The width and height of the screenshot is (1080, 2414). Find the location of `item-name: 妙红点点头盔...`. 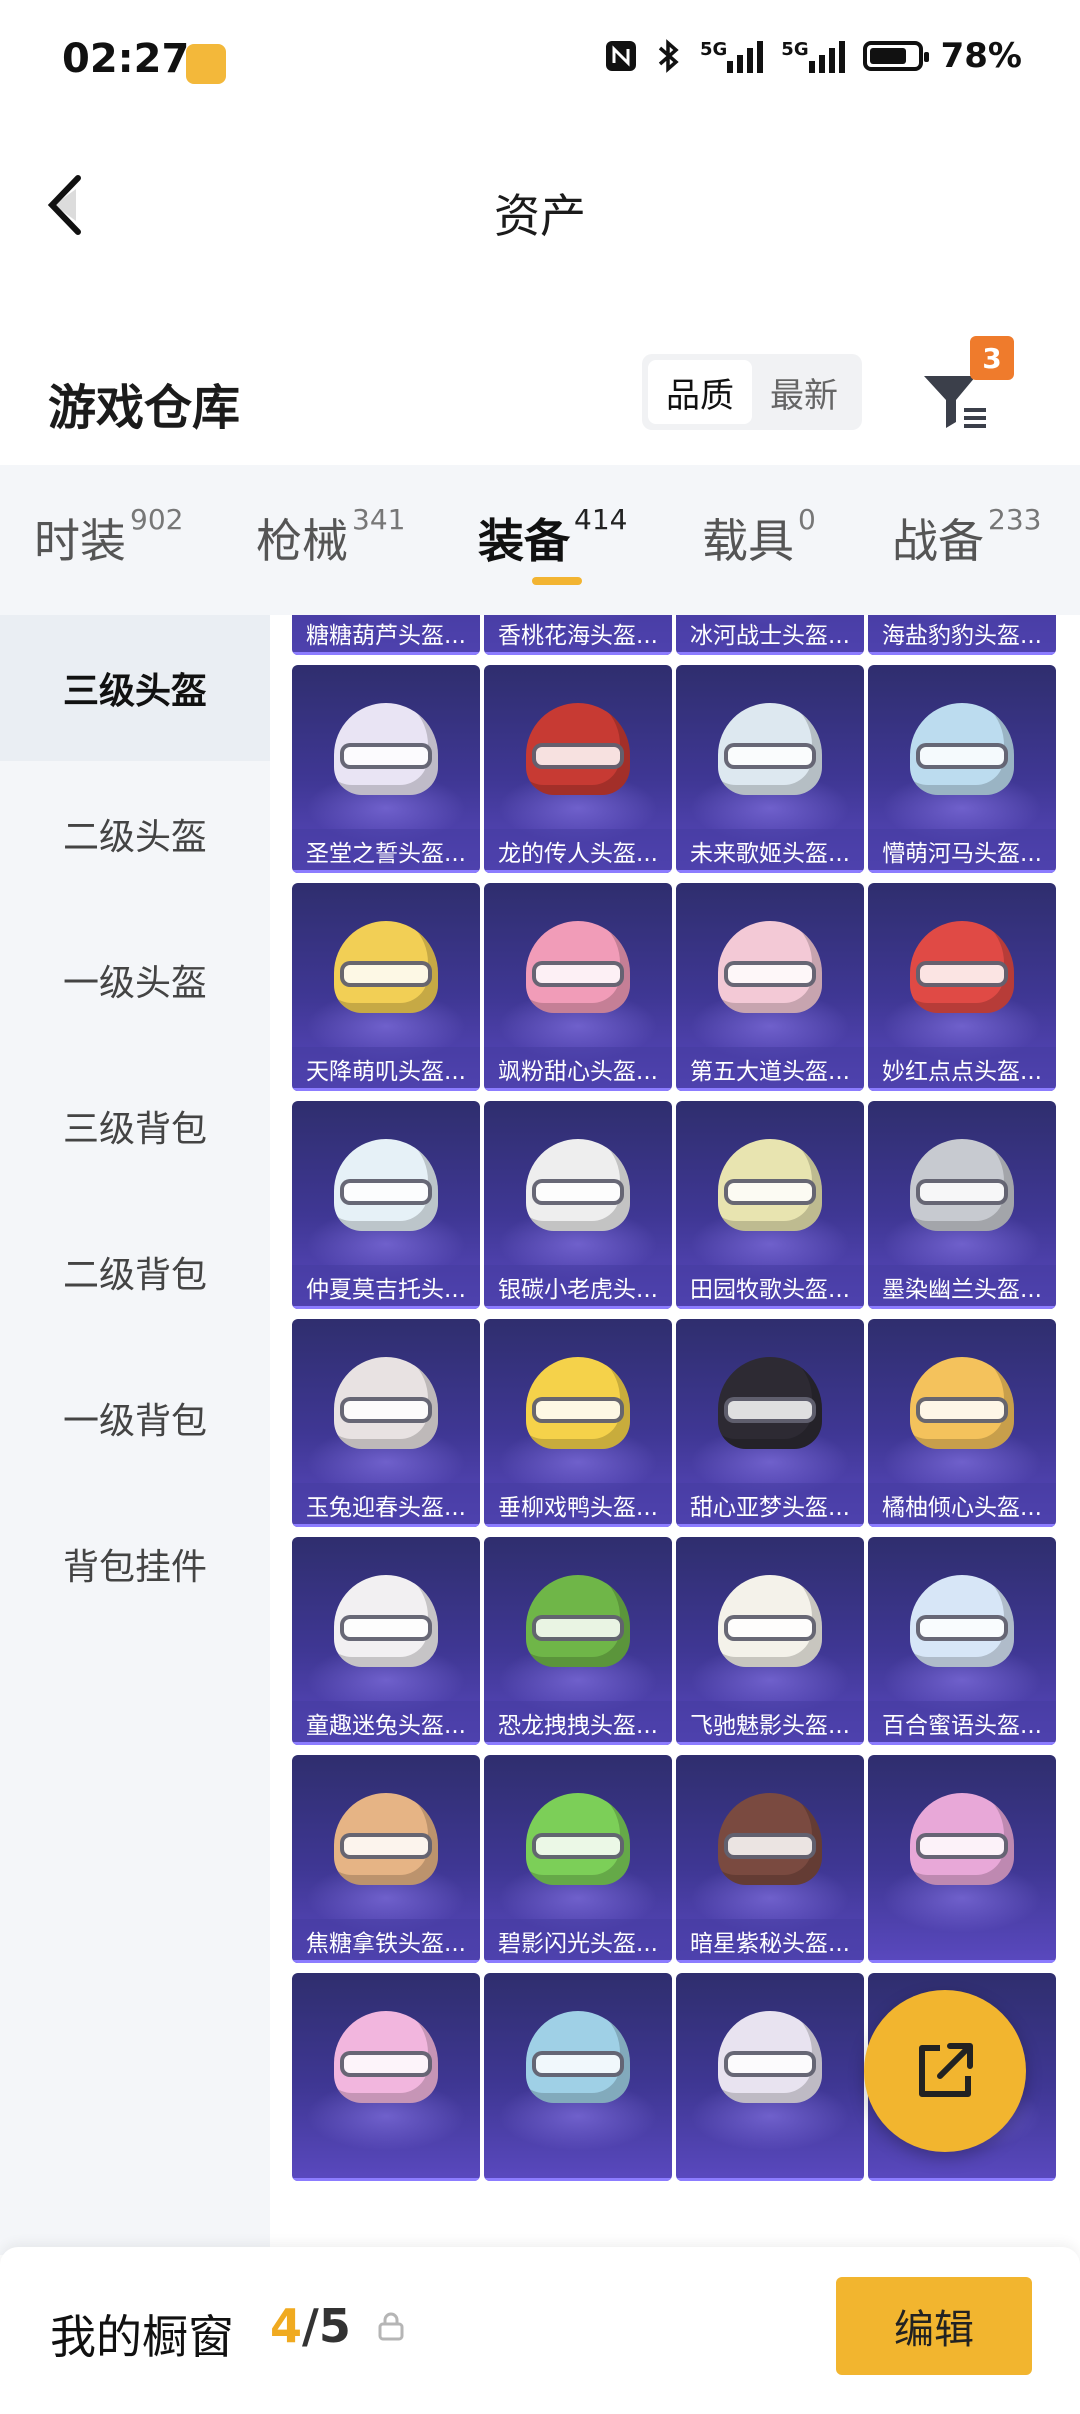

item-name: 妙红点点头盔... is located at coordinates (962, 1069).